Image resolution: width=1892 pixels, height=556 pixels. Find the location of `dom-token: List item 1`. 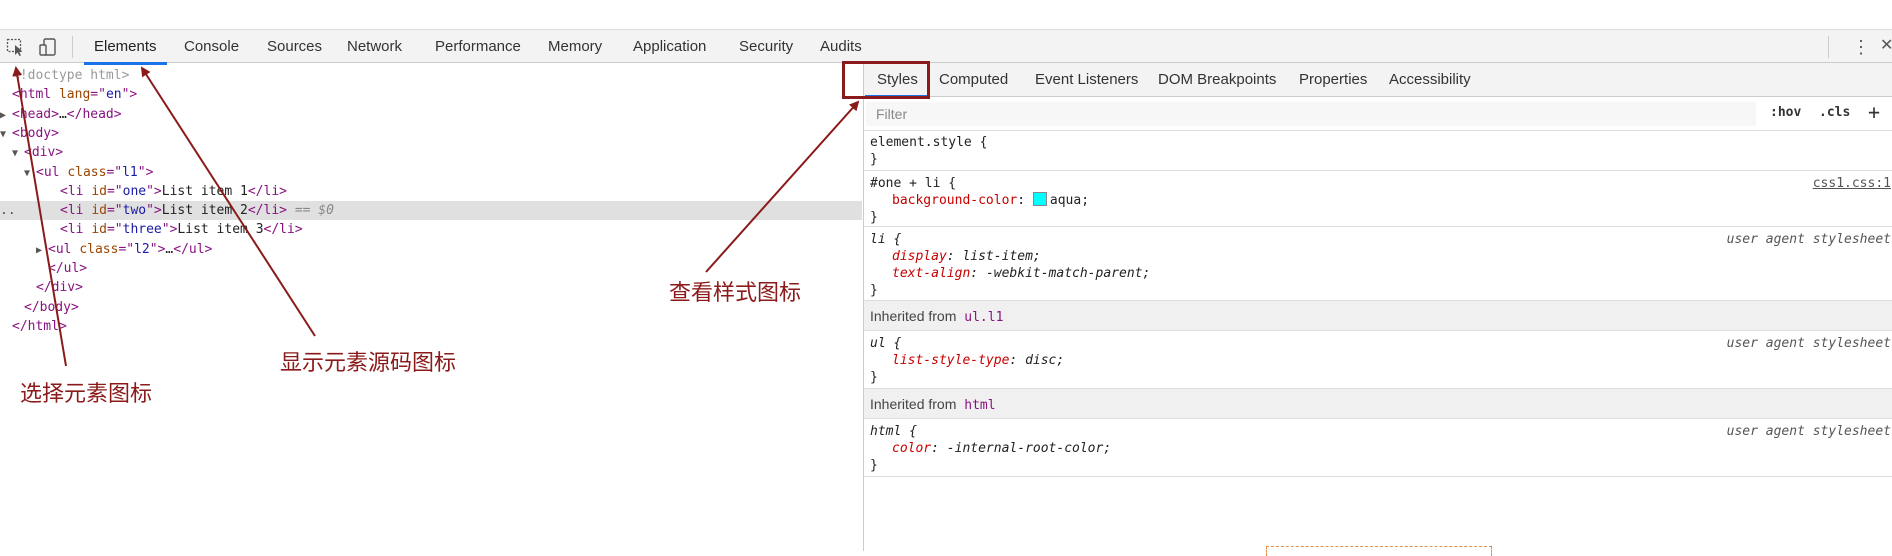

dom-token: List item 1 is located at coordinates (204, 191).